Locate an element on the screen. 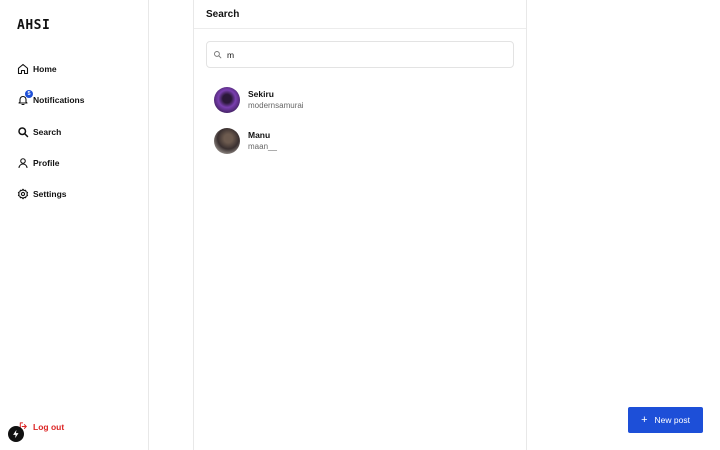  sidebar-item-search: Search is located at coordinates (50, 132).